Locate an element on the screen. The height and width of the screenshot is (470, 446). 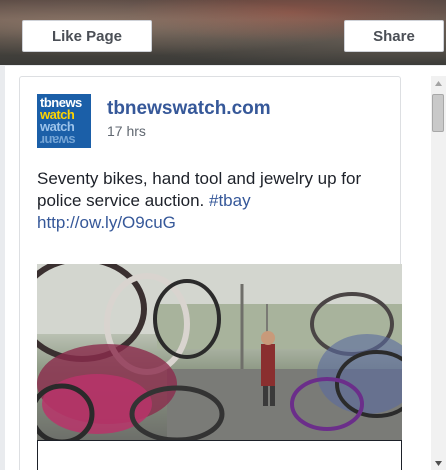
cover-photo: Like Page Share is located at coordinates (223, 32).